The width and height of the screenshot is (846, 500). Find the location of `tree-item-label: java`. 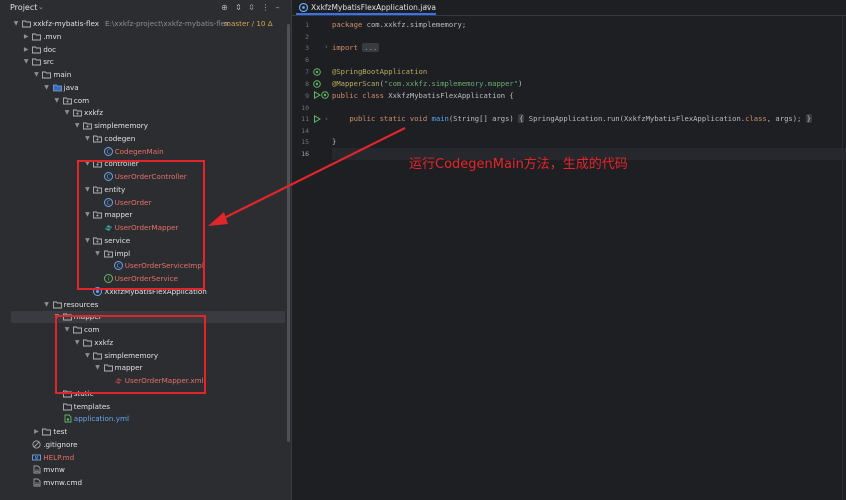

tree-item-label: java is located at coordinates (71, 87).